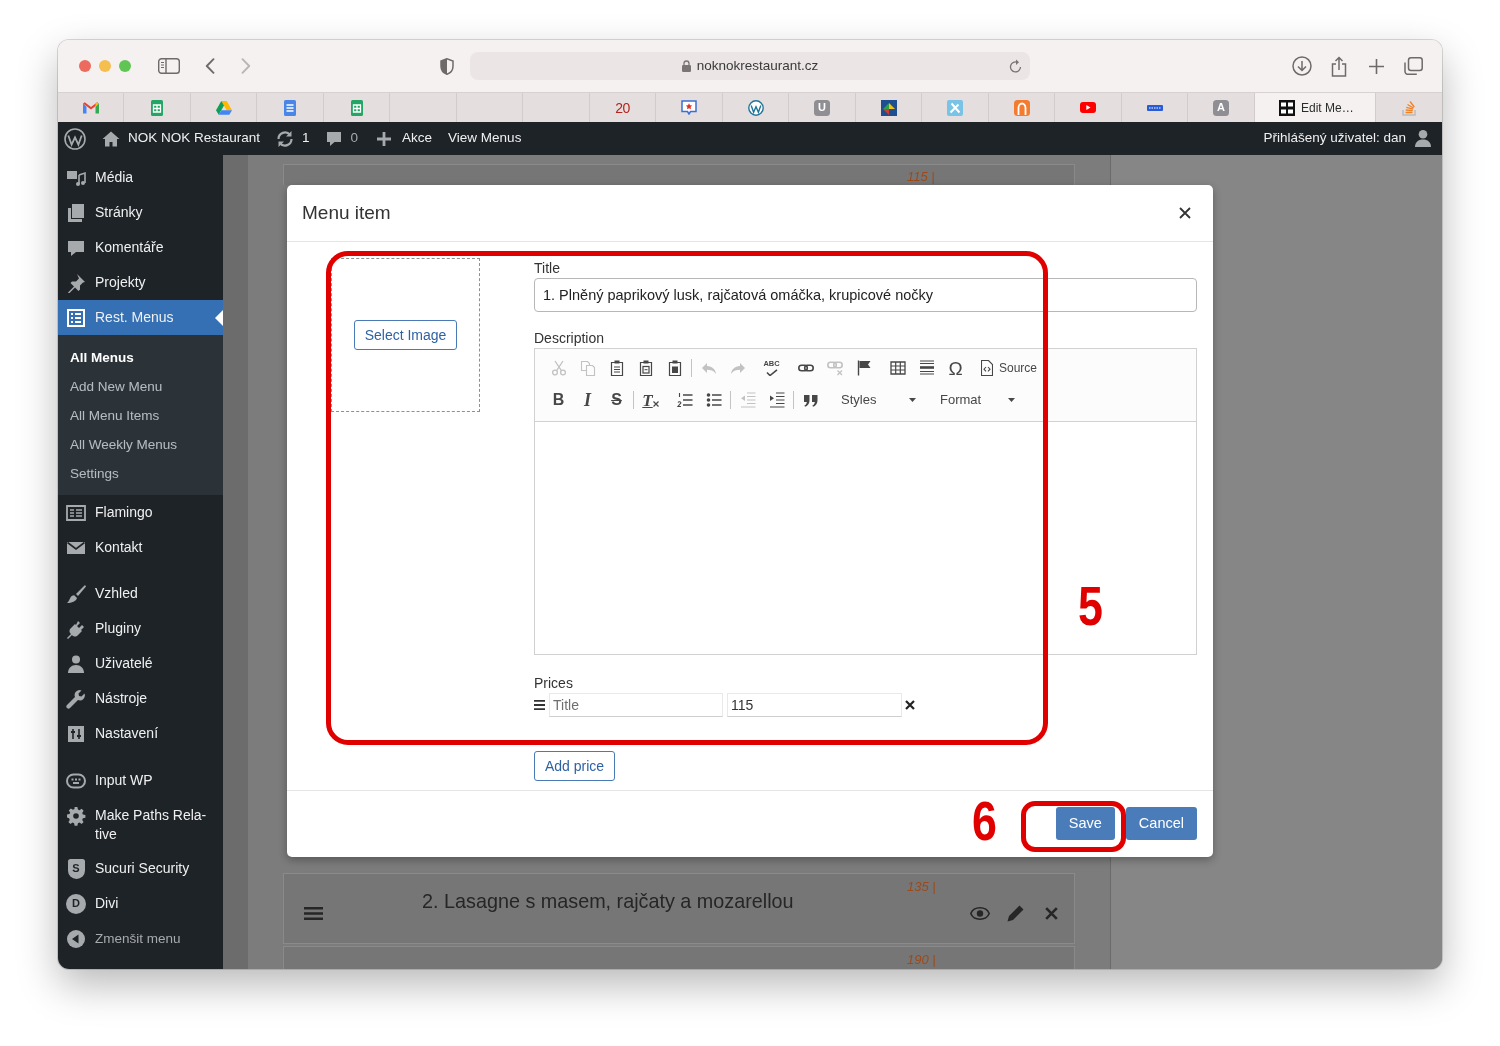  I want to click on sidebar-toggle-icon, so click(169, 66).